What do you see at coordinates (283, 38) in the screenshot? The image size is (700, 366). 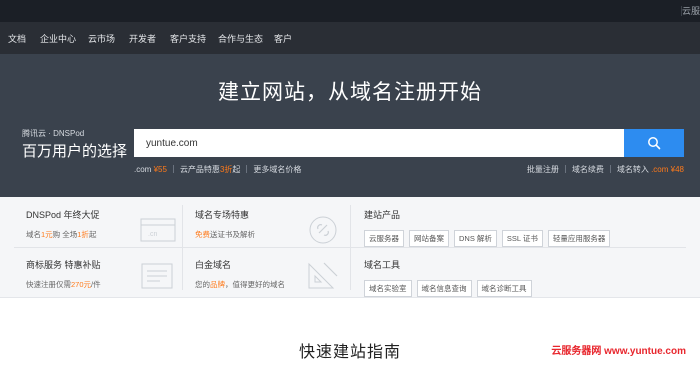 I see `nav-item-customers: 客户` at bounding box center [283, 38].